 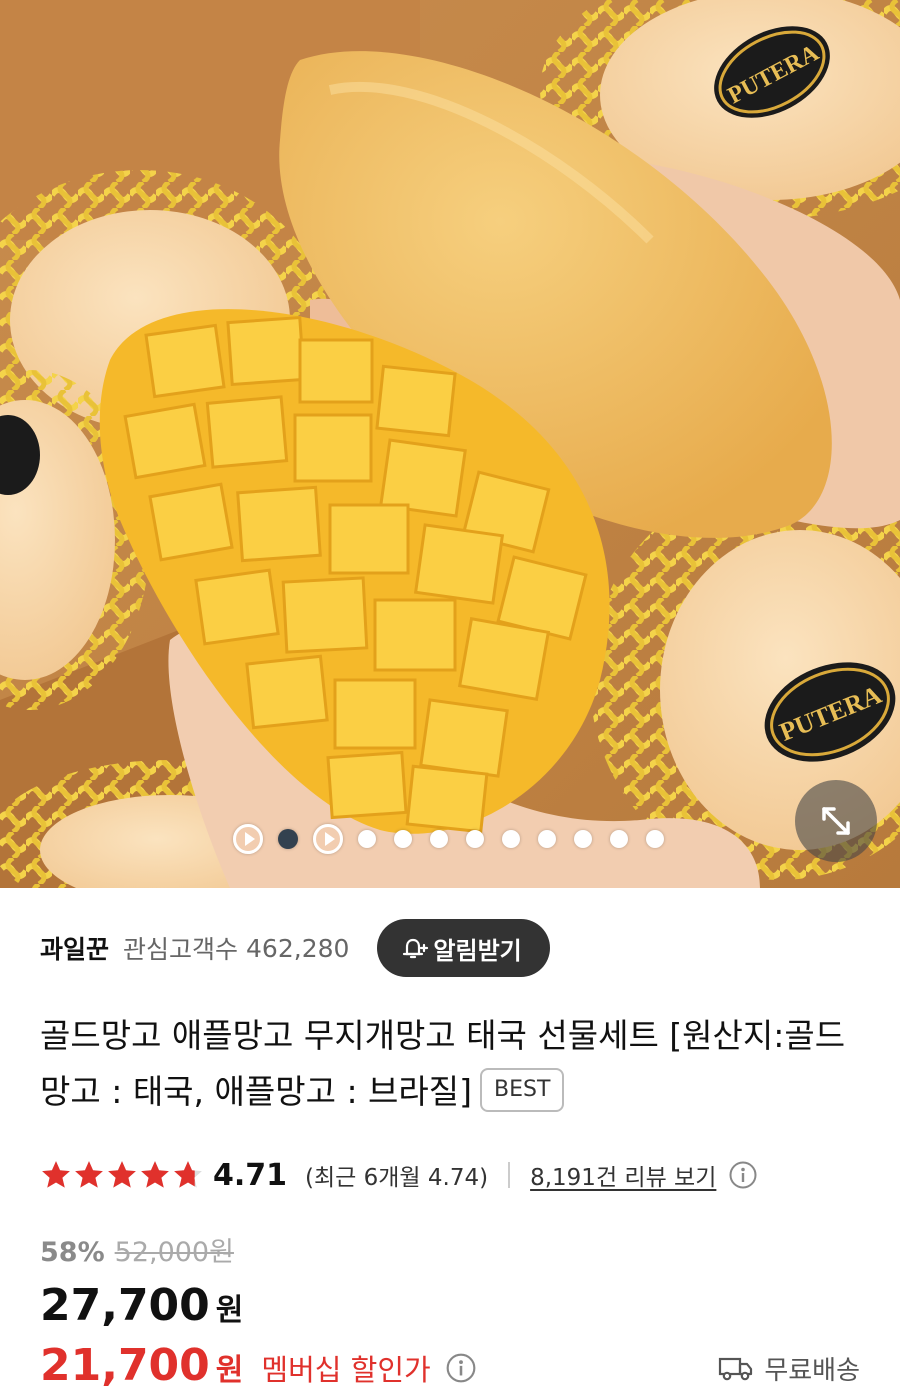 What do you see at coordinates (522, 1089) in the screenshot?
I see `best-badge: BEST` at bounding box center [522, 1089].